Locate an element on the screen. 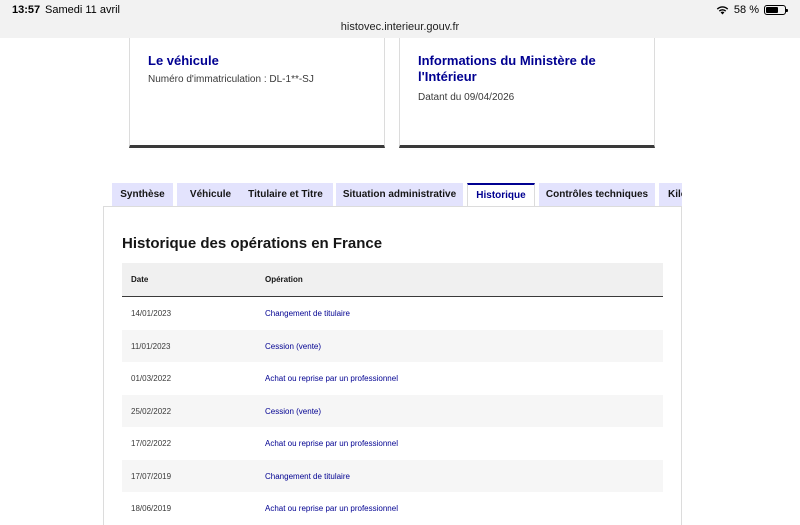 The width and height of the screenshot is (800, 525). status-indicators: 58 % is located at coordinates (752, 10).